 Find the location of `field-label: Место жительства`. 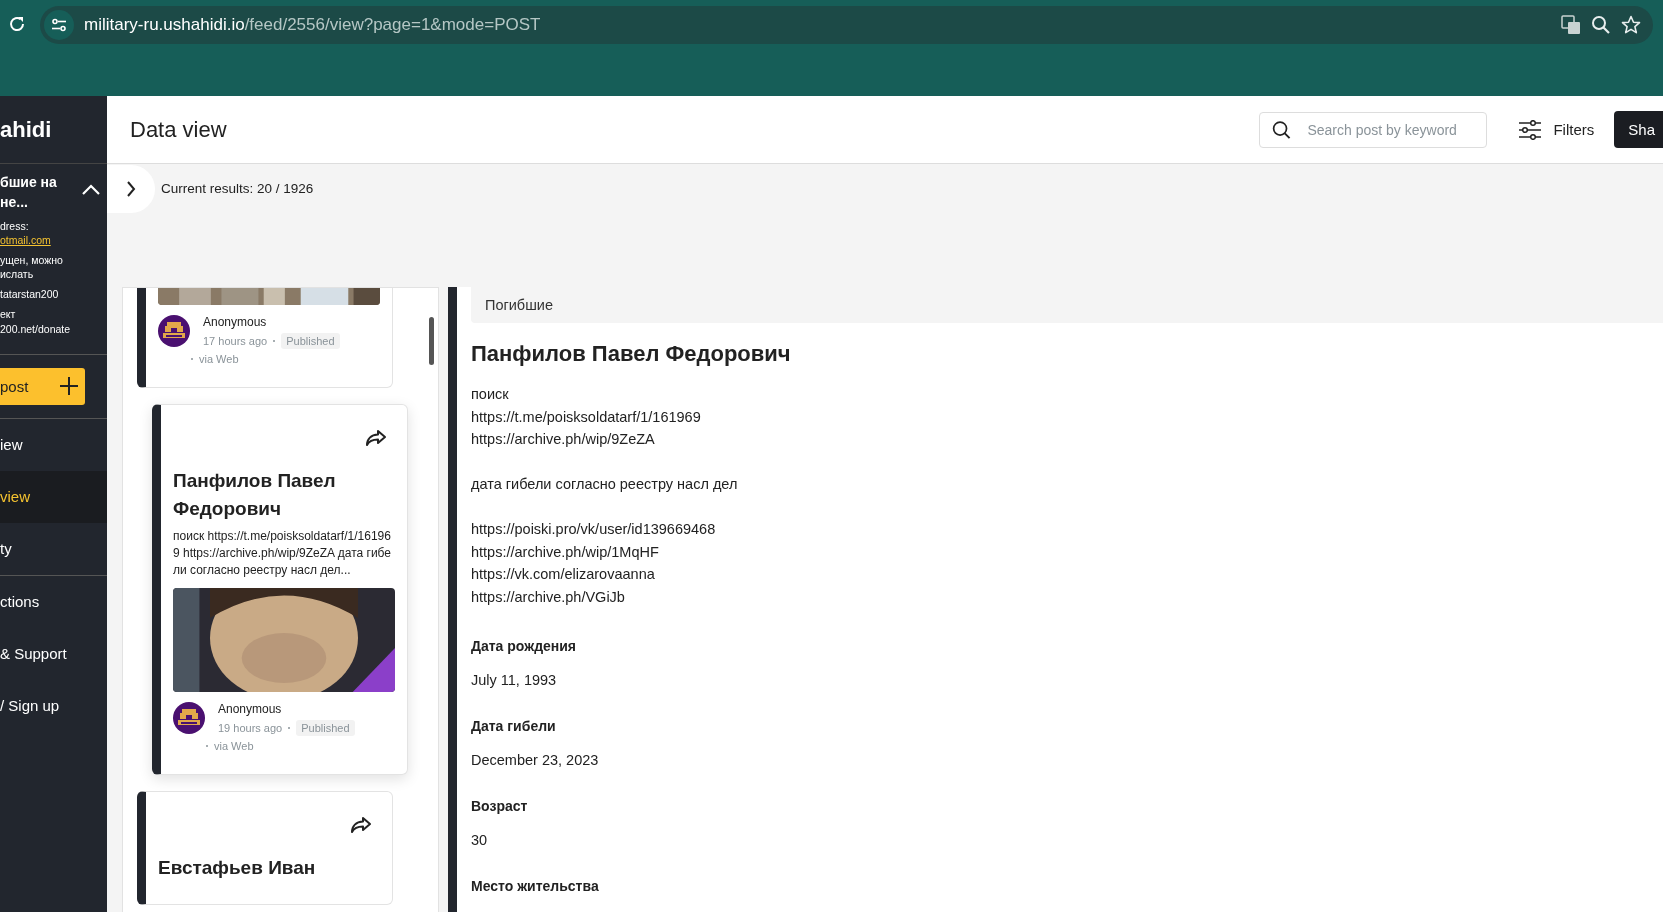

field-label: Место жительства is located at coordinates (535, 886).